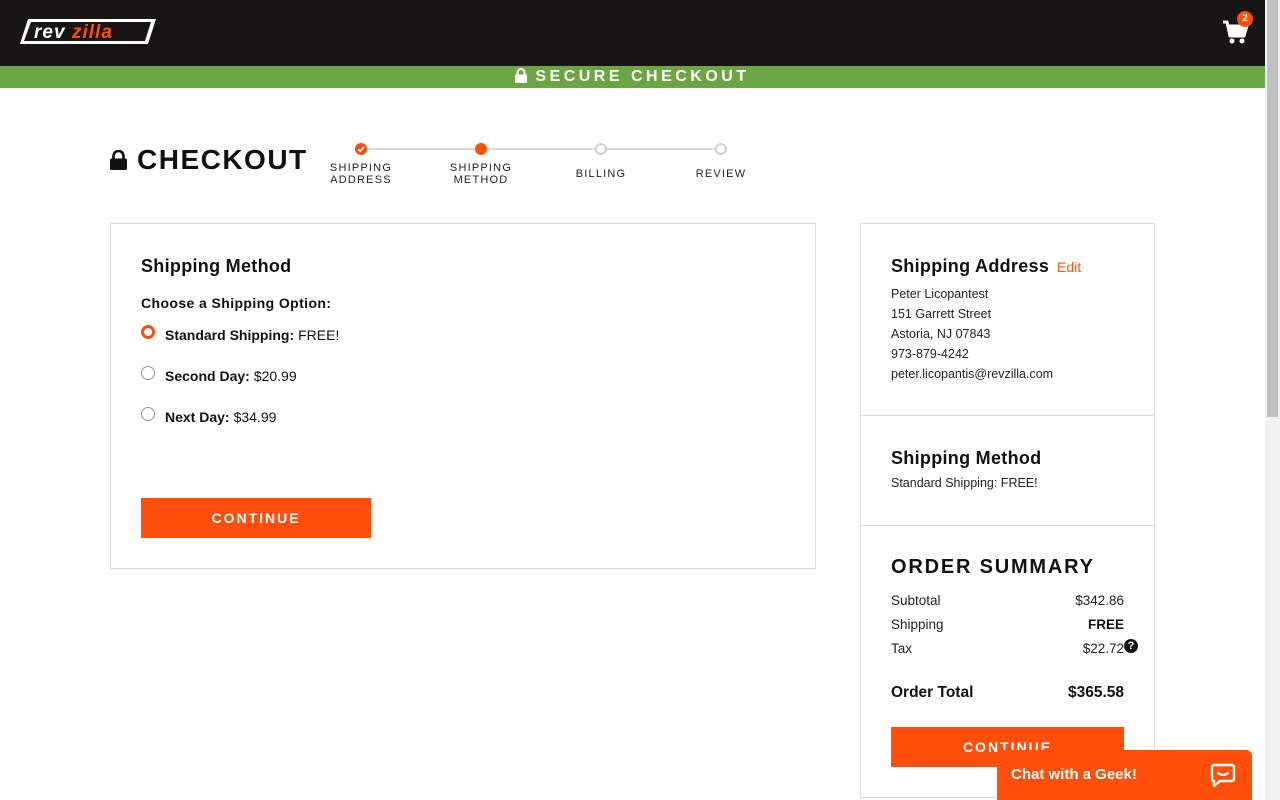  I want to click on tax-label: Tax, so click(902, 648).